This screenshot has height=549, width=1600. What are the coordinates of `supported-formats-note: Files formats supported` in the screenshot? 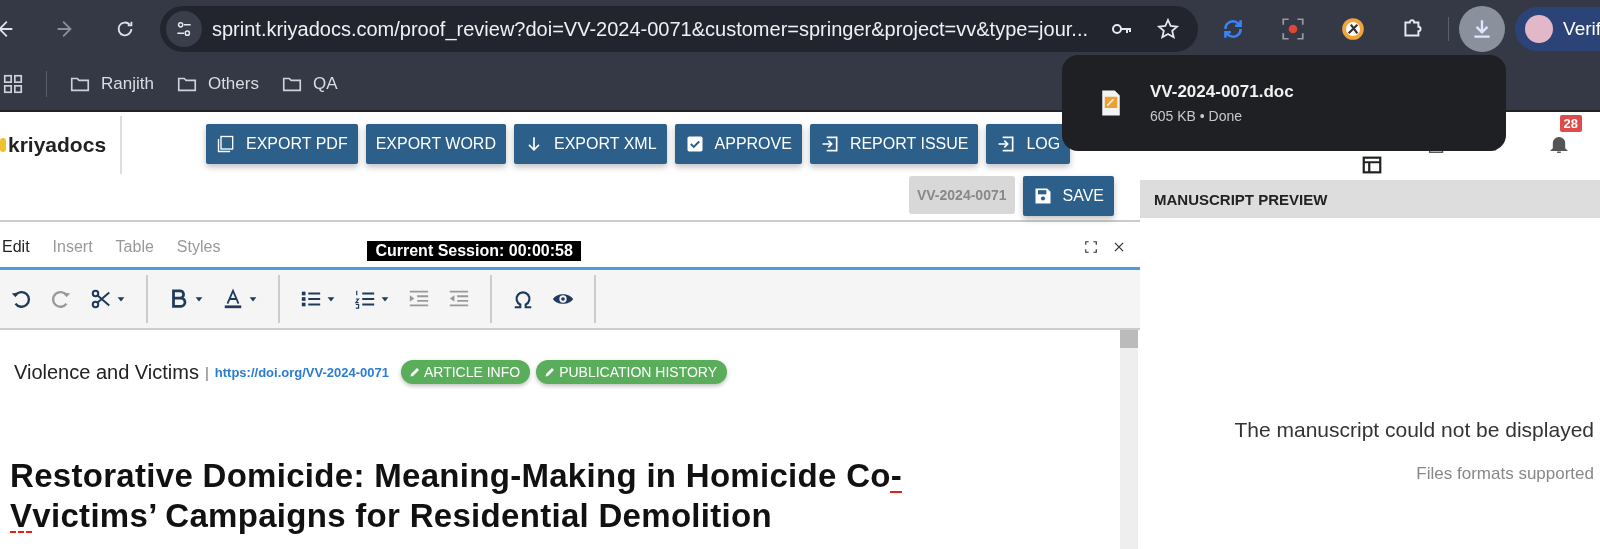 It's located at (1505, 474).